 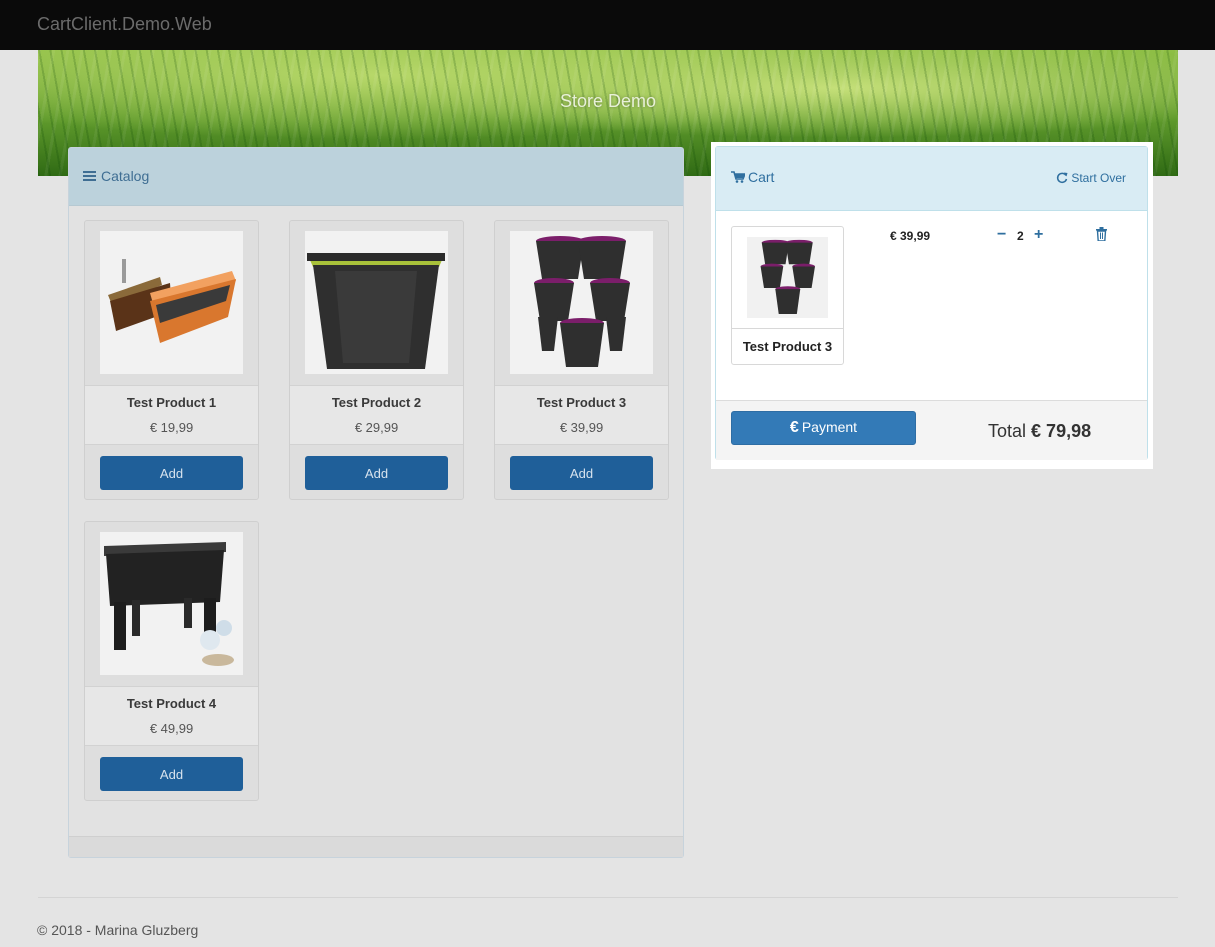 What do you see at coordinates (607, 25) in the screenshot?
I see `navbar: CartClient.Demo.Web` at bounding box center [607, 25].